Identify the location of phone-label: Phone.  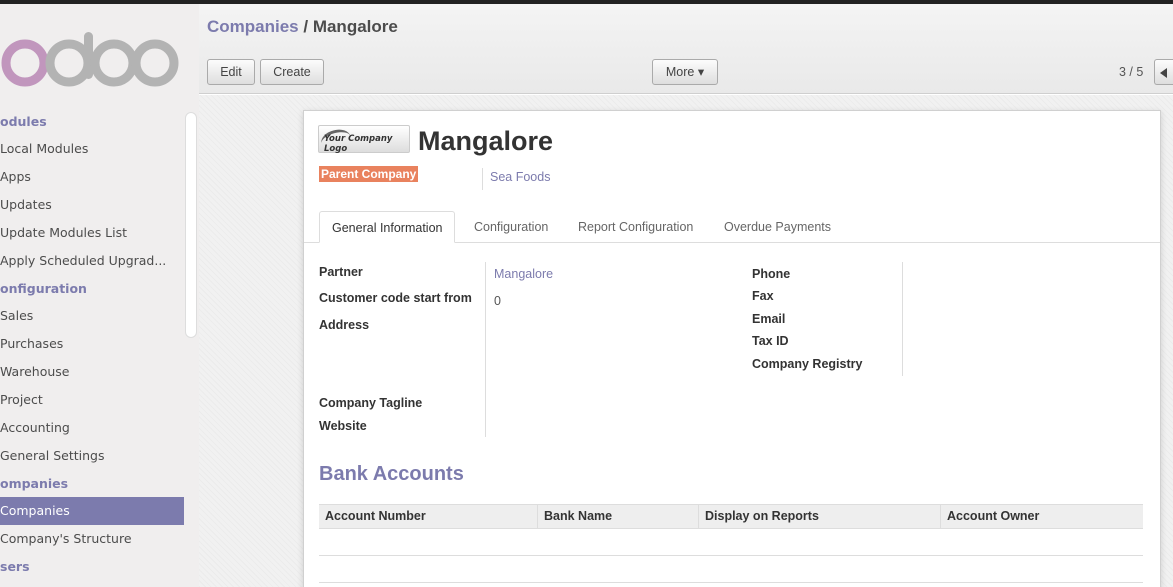
(771, 274).